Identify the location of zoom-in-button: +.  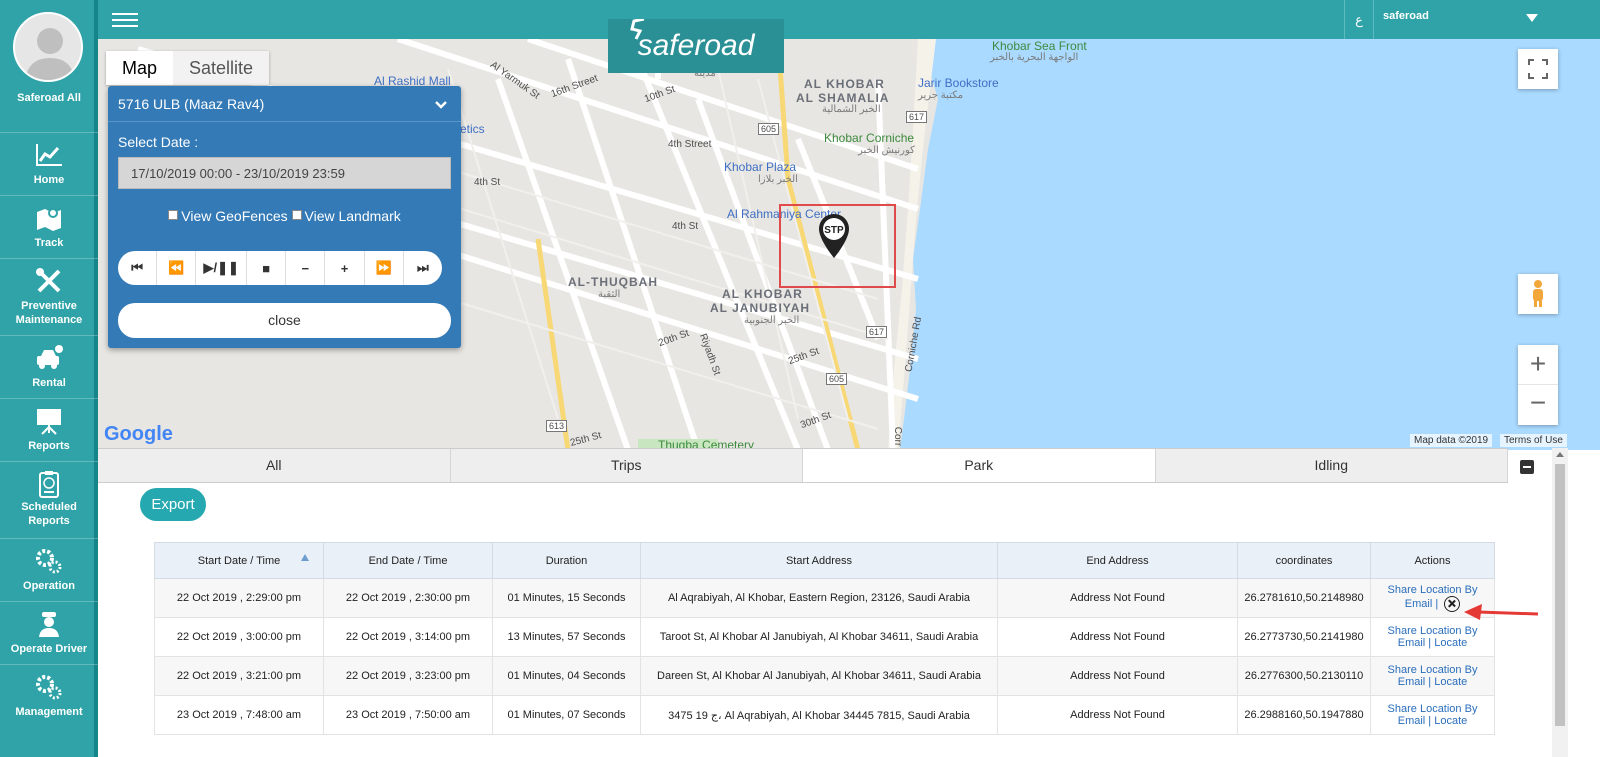
(1538, 365).